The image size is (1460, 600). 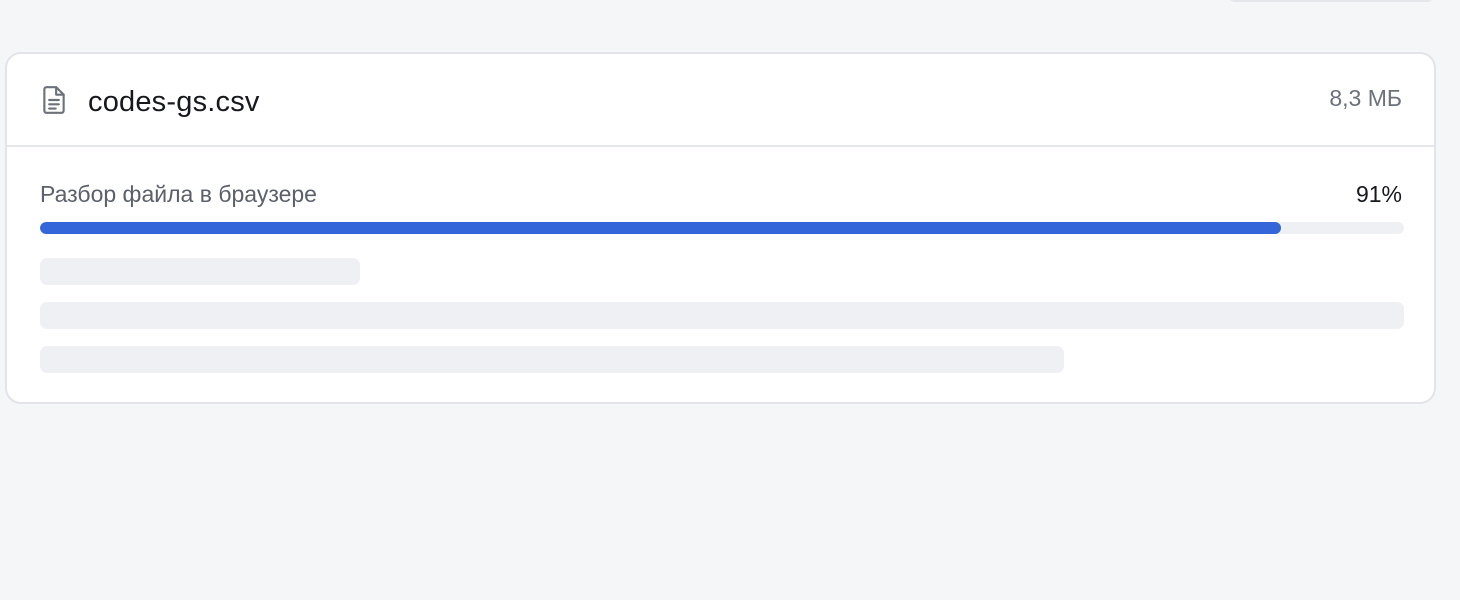 What do you see at coordinates (1378, 194) in the screenshot?
I see `progress-percent: 91%` at bounding box center [1378, 194].